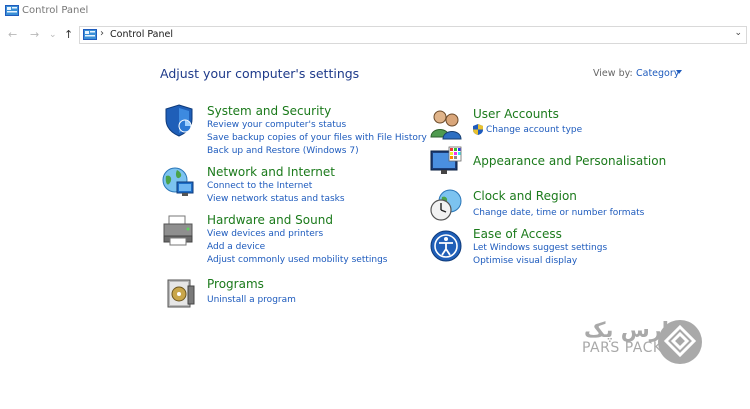 Image resolution: width=750 pixels, height=409 pixels. What do you see at coordinates (276, 125) in the screenshot?
I see `link-review-status: Review your computer's status` at bounding box center [276, 125].